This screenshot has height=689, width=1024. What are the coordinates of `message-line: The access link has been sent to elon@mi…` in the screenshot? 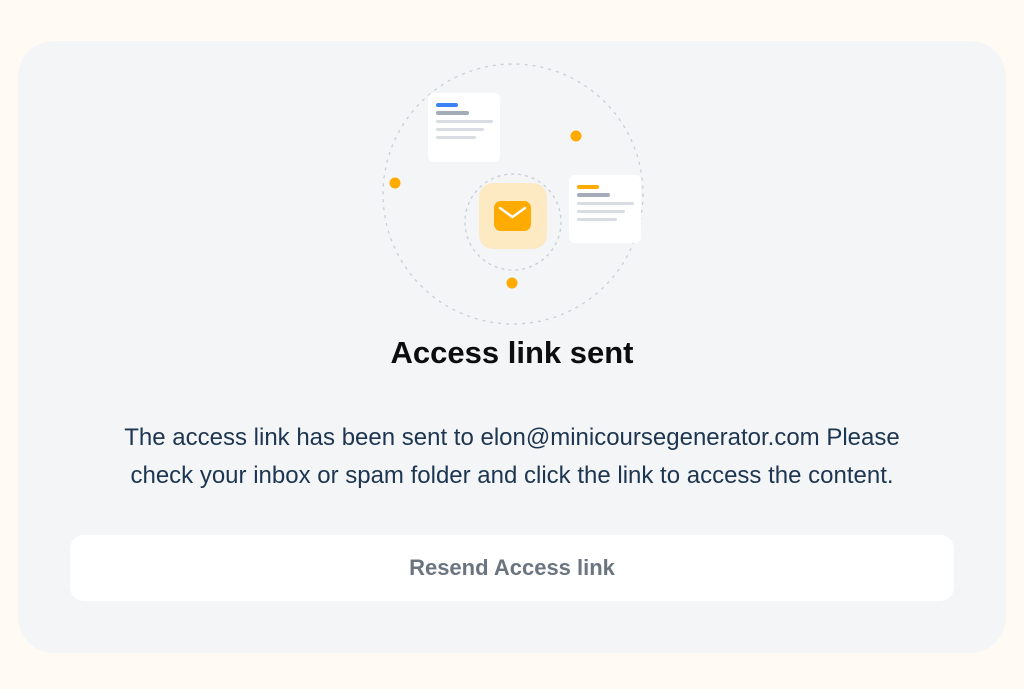 It's located at (512, 437).